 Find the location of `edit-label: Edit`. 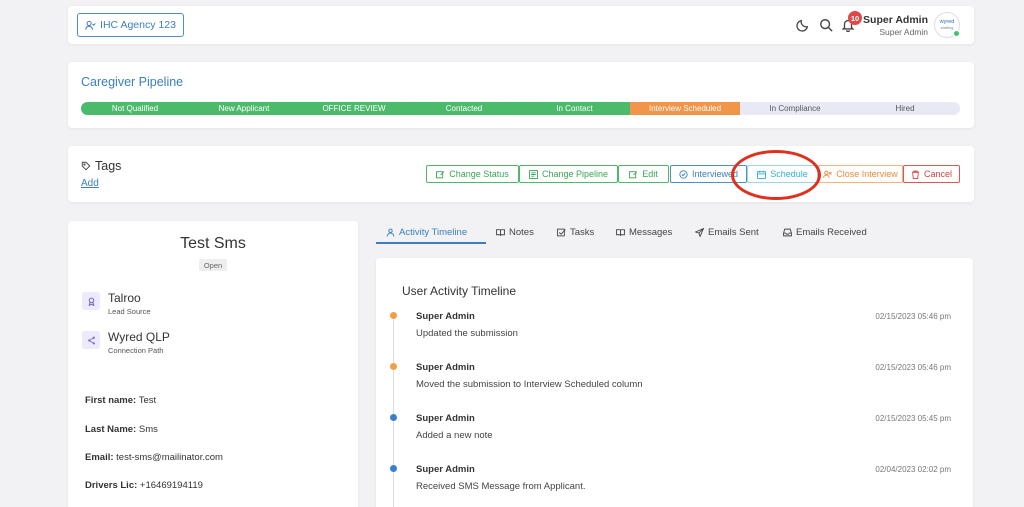

edit-label: Edit is located at coordinates (650, 174).